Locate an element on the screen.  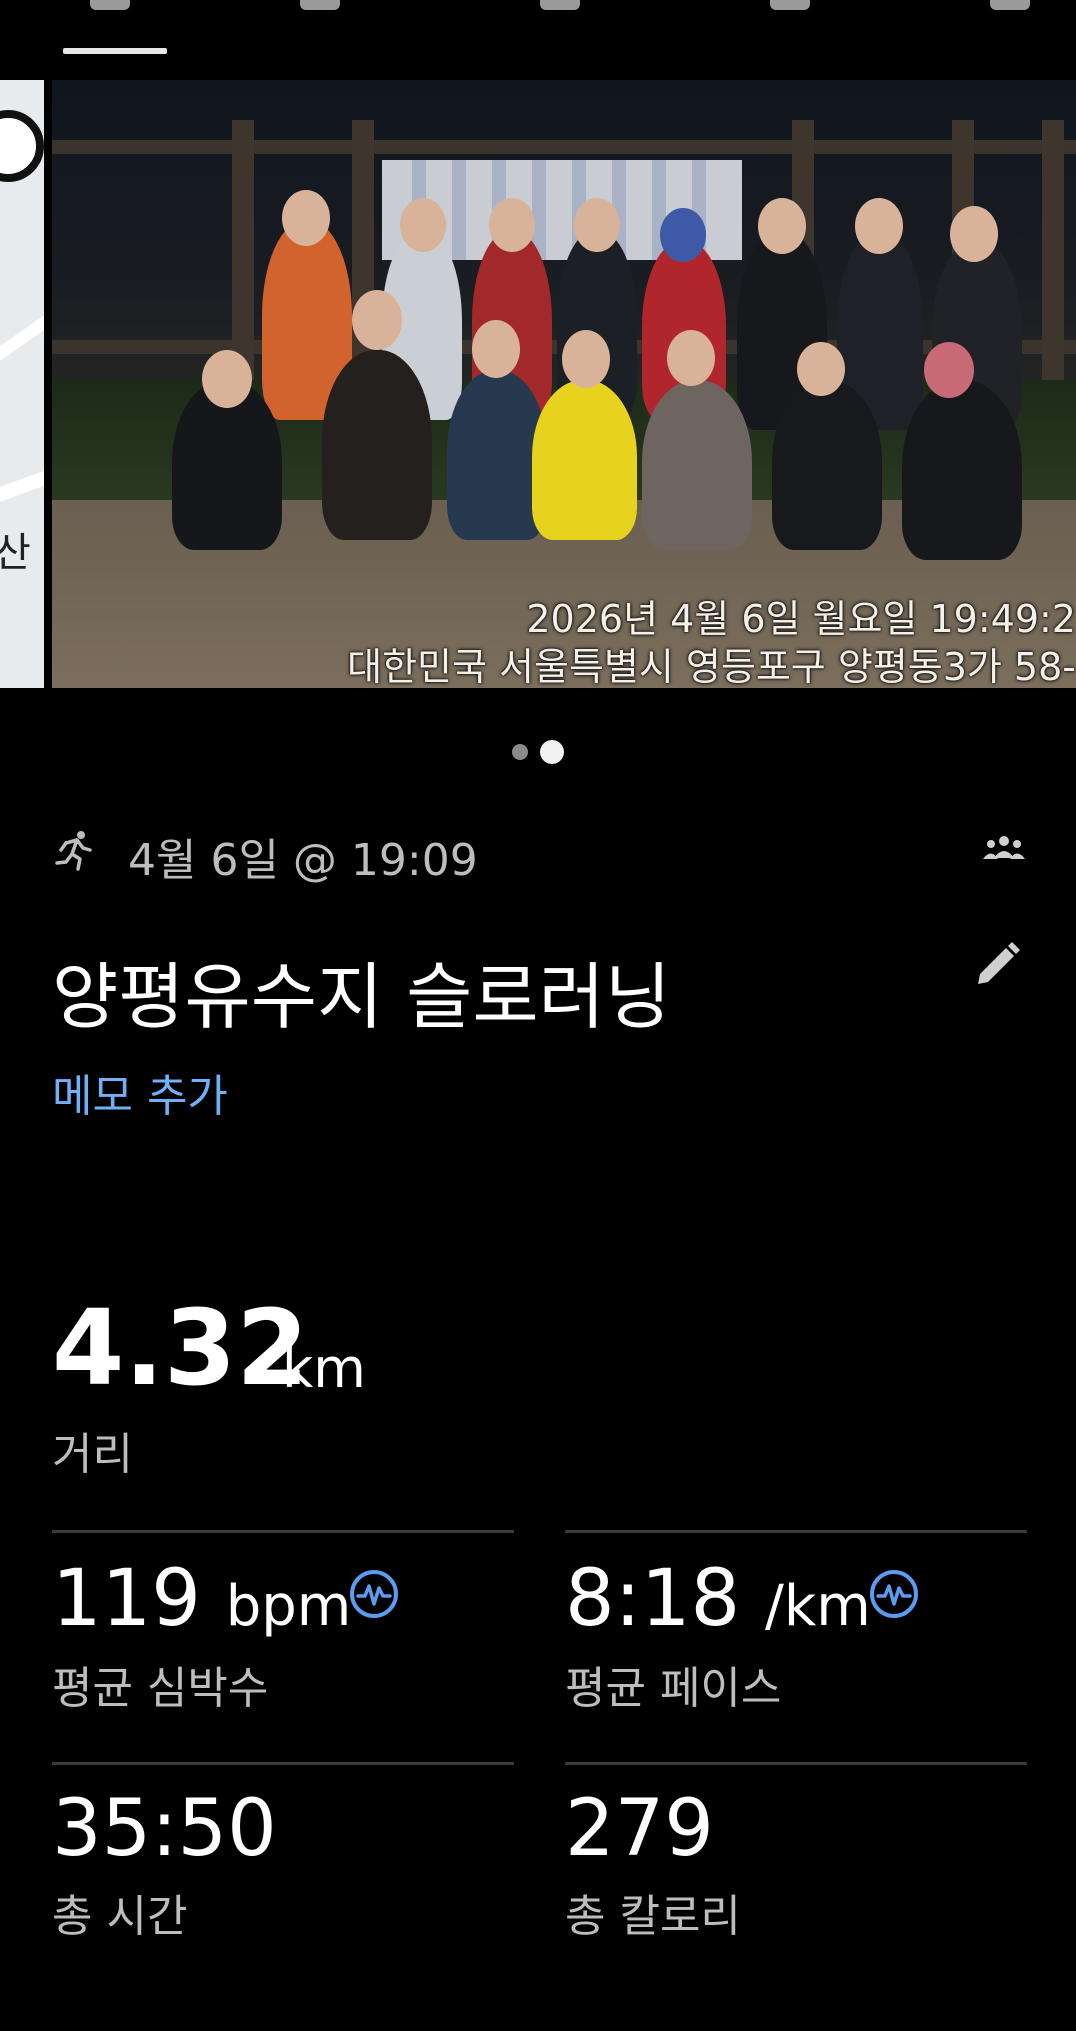
page-dot is located at coordinates (520, 752).